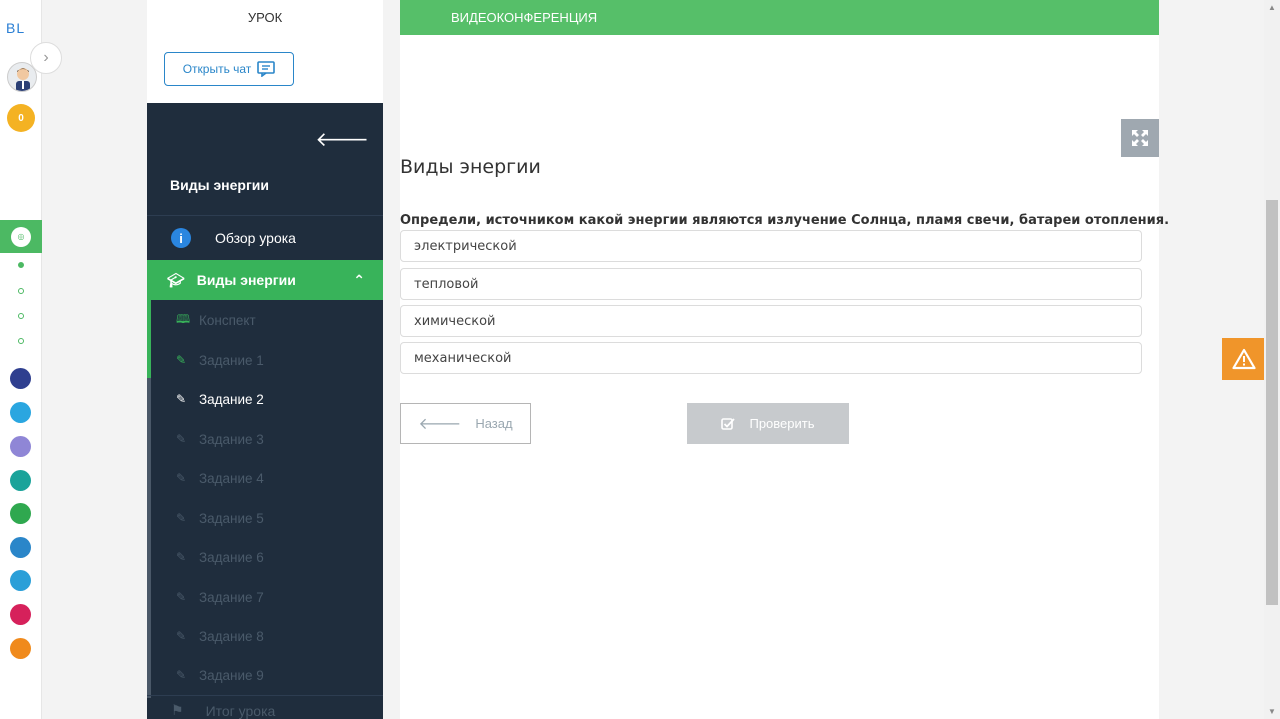 This screenshot has width=1280, height=719. I want to click on tab-lesson: УРОК, so click(265, 17).